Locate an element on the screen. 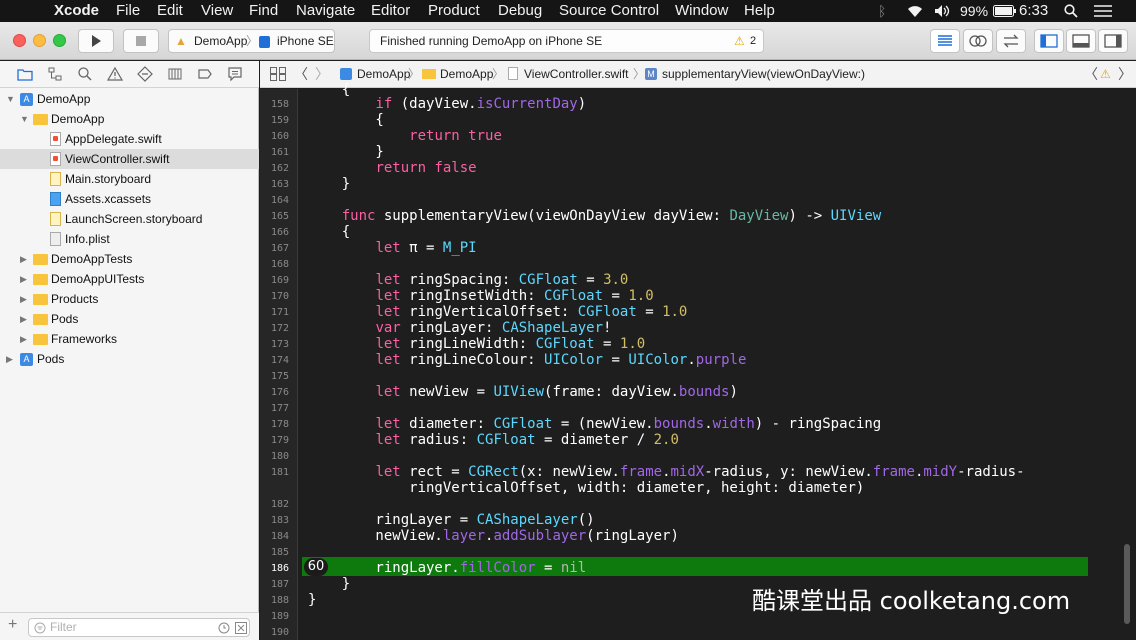 This screenshot has width=1136, height=640. report-icon is located at coordinates (235, 74).